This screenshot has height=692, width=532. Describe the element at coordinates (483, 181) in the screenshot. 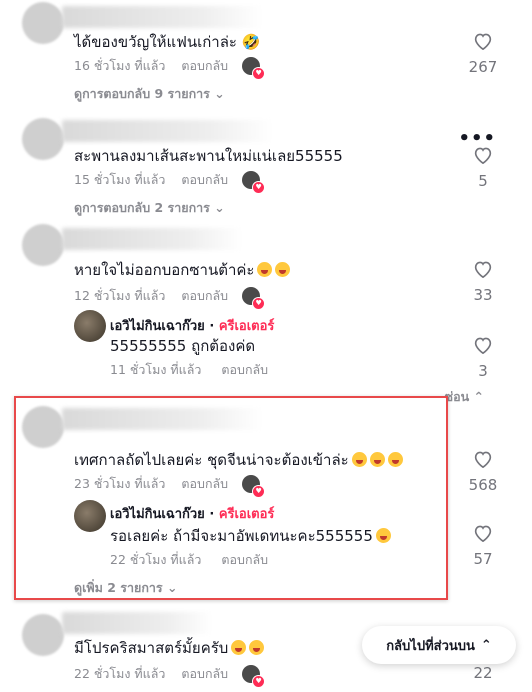

I see `like-count: 5` at that location.